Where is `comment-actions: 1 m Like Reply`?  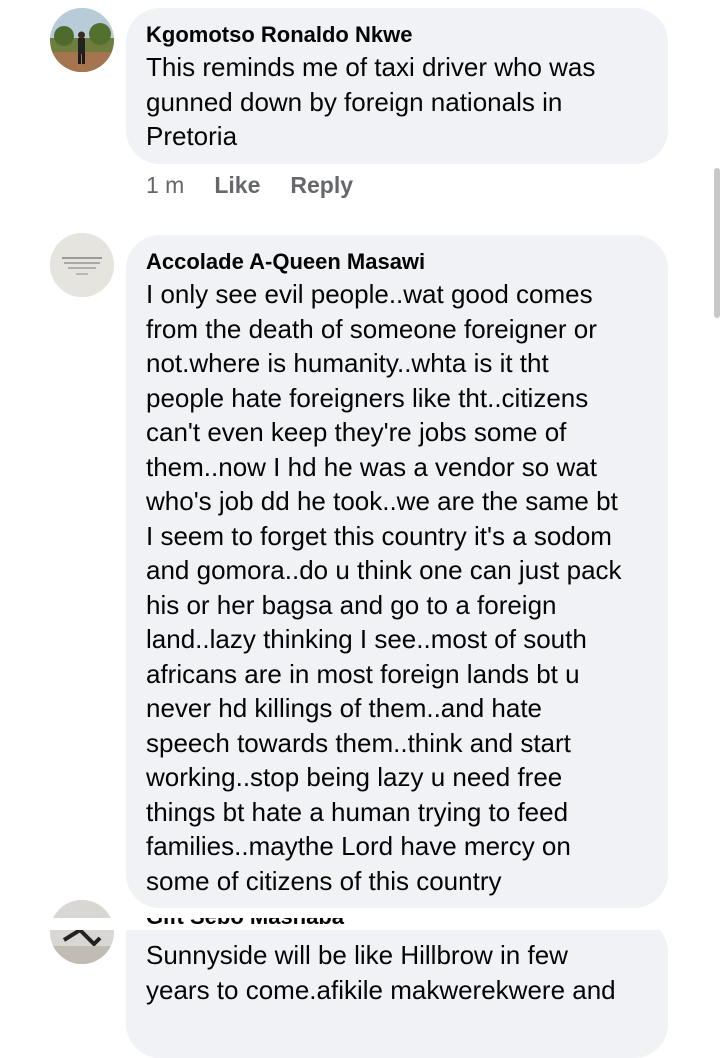
comment-actions: 1 m Like Reply is located at coordinates (249, 185).